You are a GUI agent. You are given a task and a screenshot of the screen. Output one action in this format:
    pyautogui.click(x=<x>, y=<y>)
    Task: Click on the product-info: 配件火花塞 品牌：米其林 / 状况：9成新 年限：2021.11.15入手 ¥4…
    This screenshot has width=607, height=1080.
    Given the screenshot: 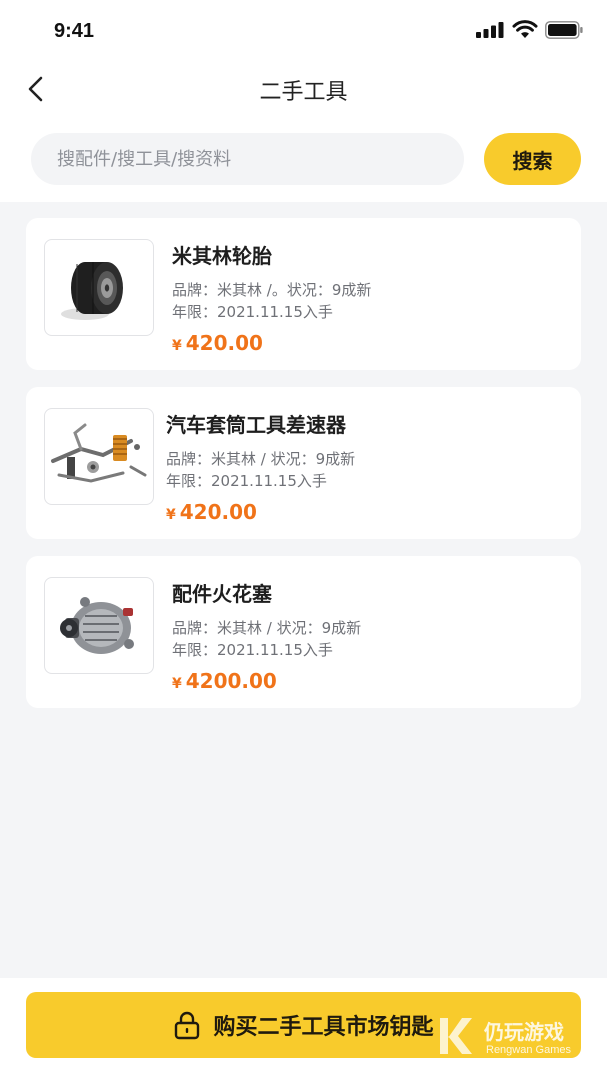 What is the action you would take?
    pyautogui.click(x=266, y=635)
    